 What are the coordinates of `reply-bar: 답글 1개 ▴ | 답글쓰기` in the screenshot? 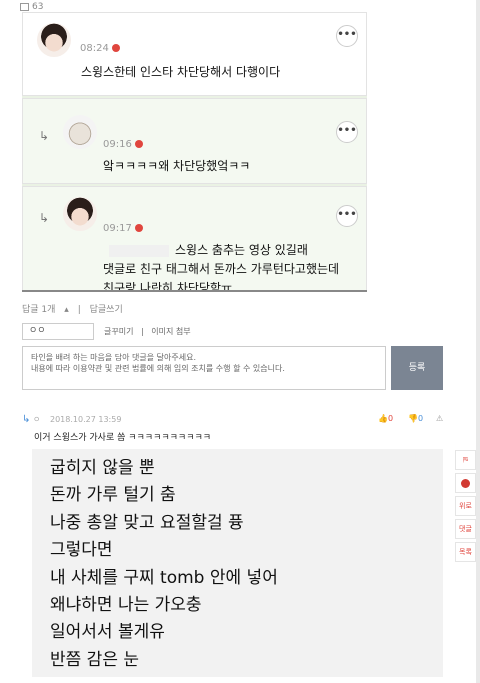 It's located at (72, 310).